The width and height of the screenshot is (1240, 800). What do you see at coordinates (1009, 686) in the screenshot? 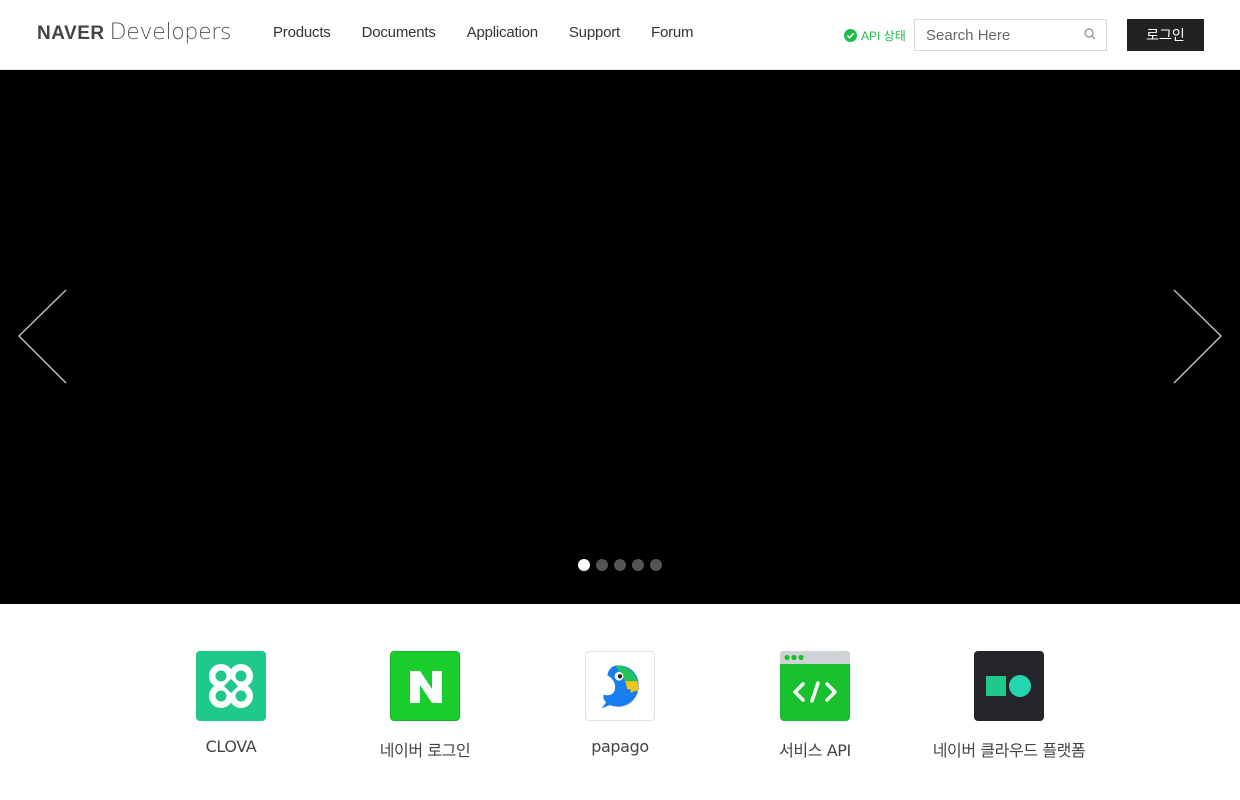
I see `ncp-icon` at bounding box center [1009, 686].